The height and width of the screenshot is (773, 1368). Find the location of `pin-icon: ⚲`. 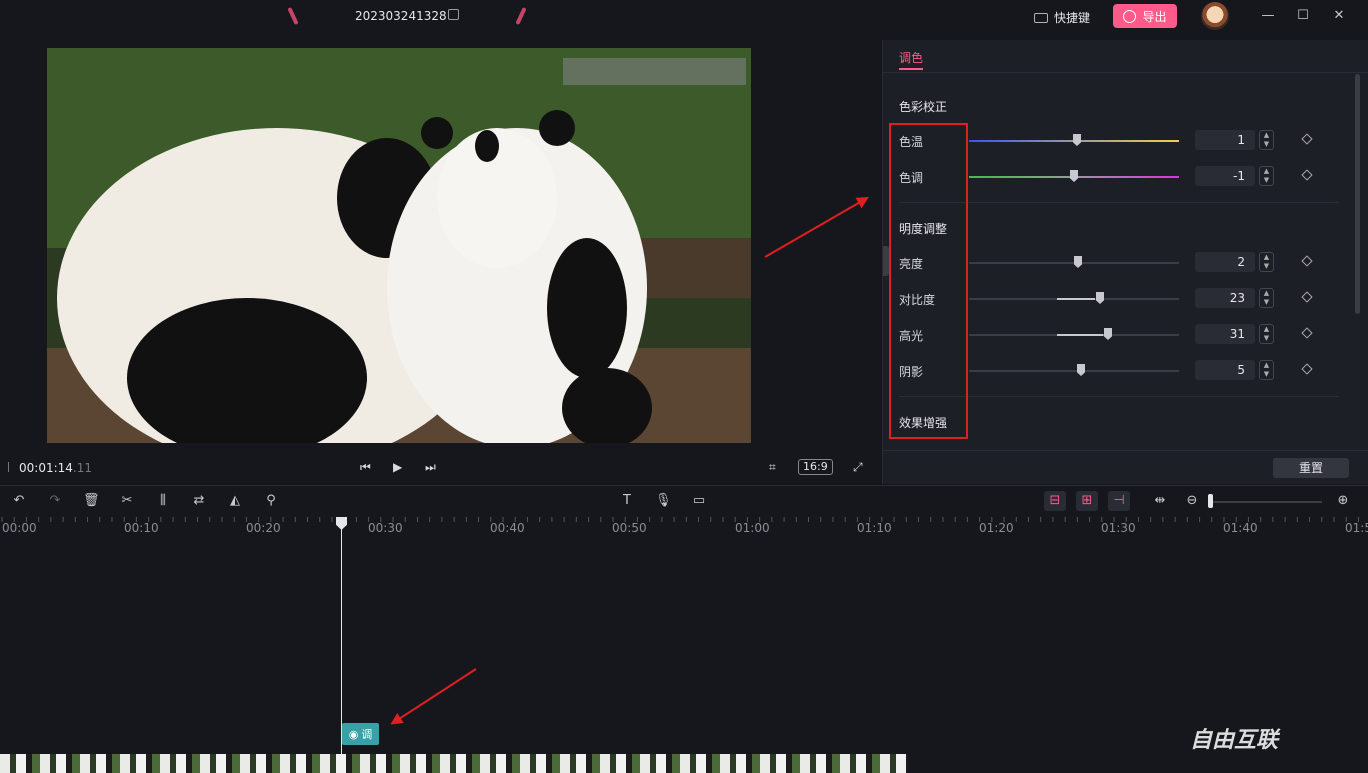

pin-icon: ⚲ is located at coordinates (271, 501).